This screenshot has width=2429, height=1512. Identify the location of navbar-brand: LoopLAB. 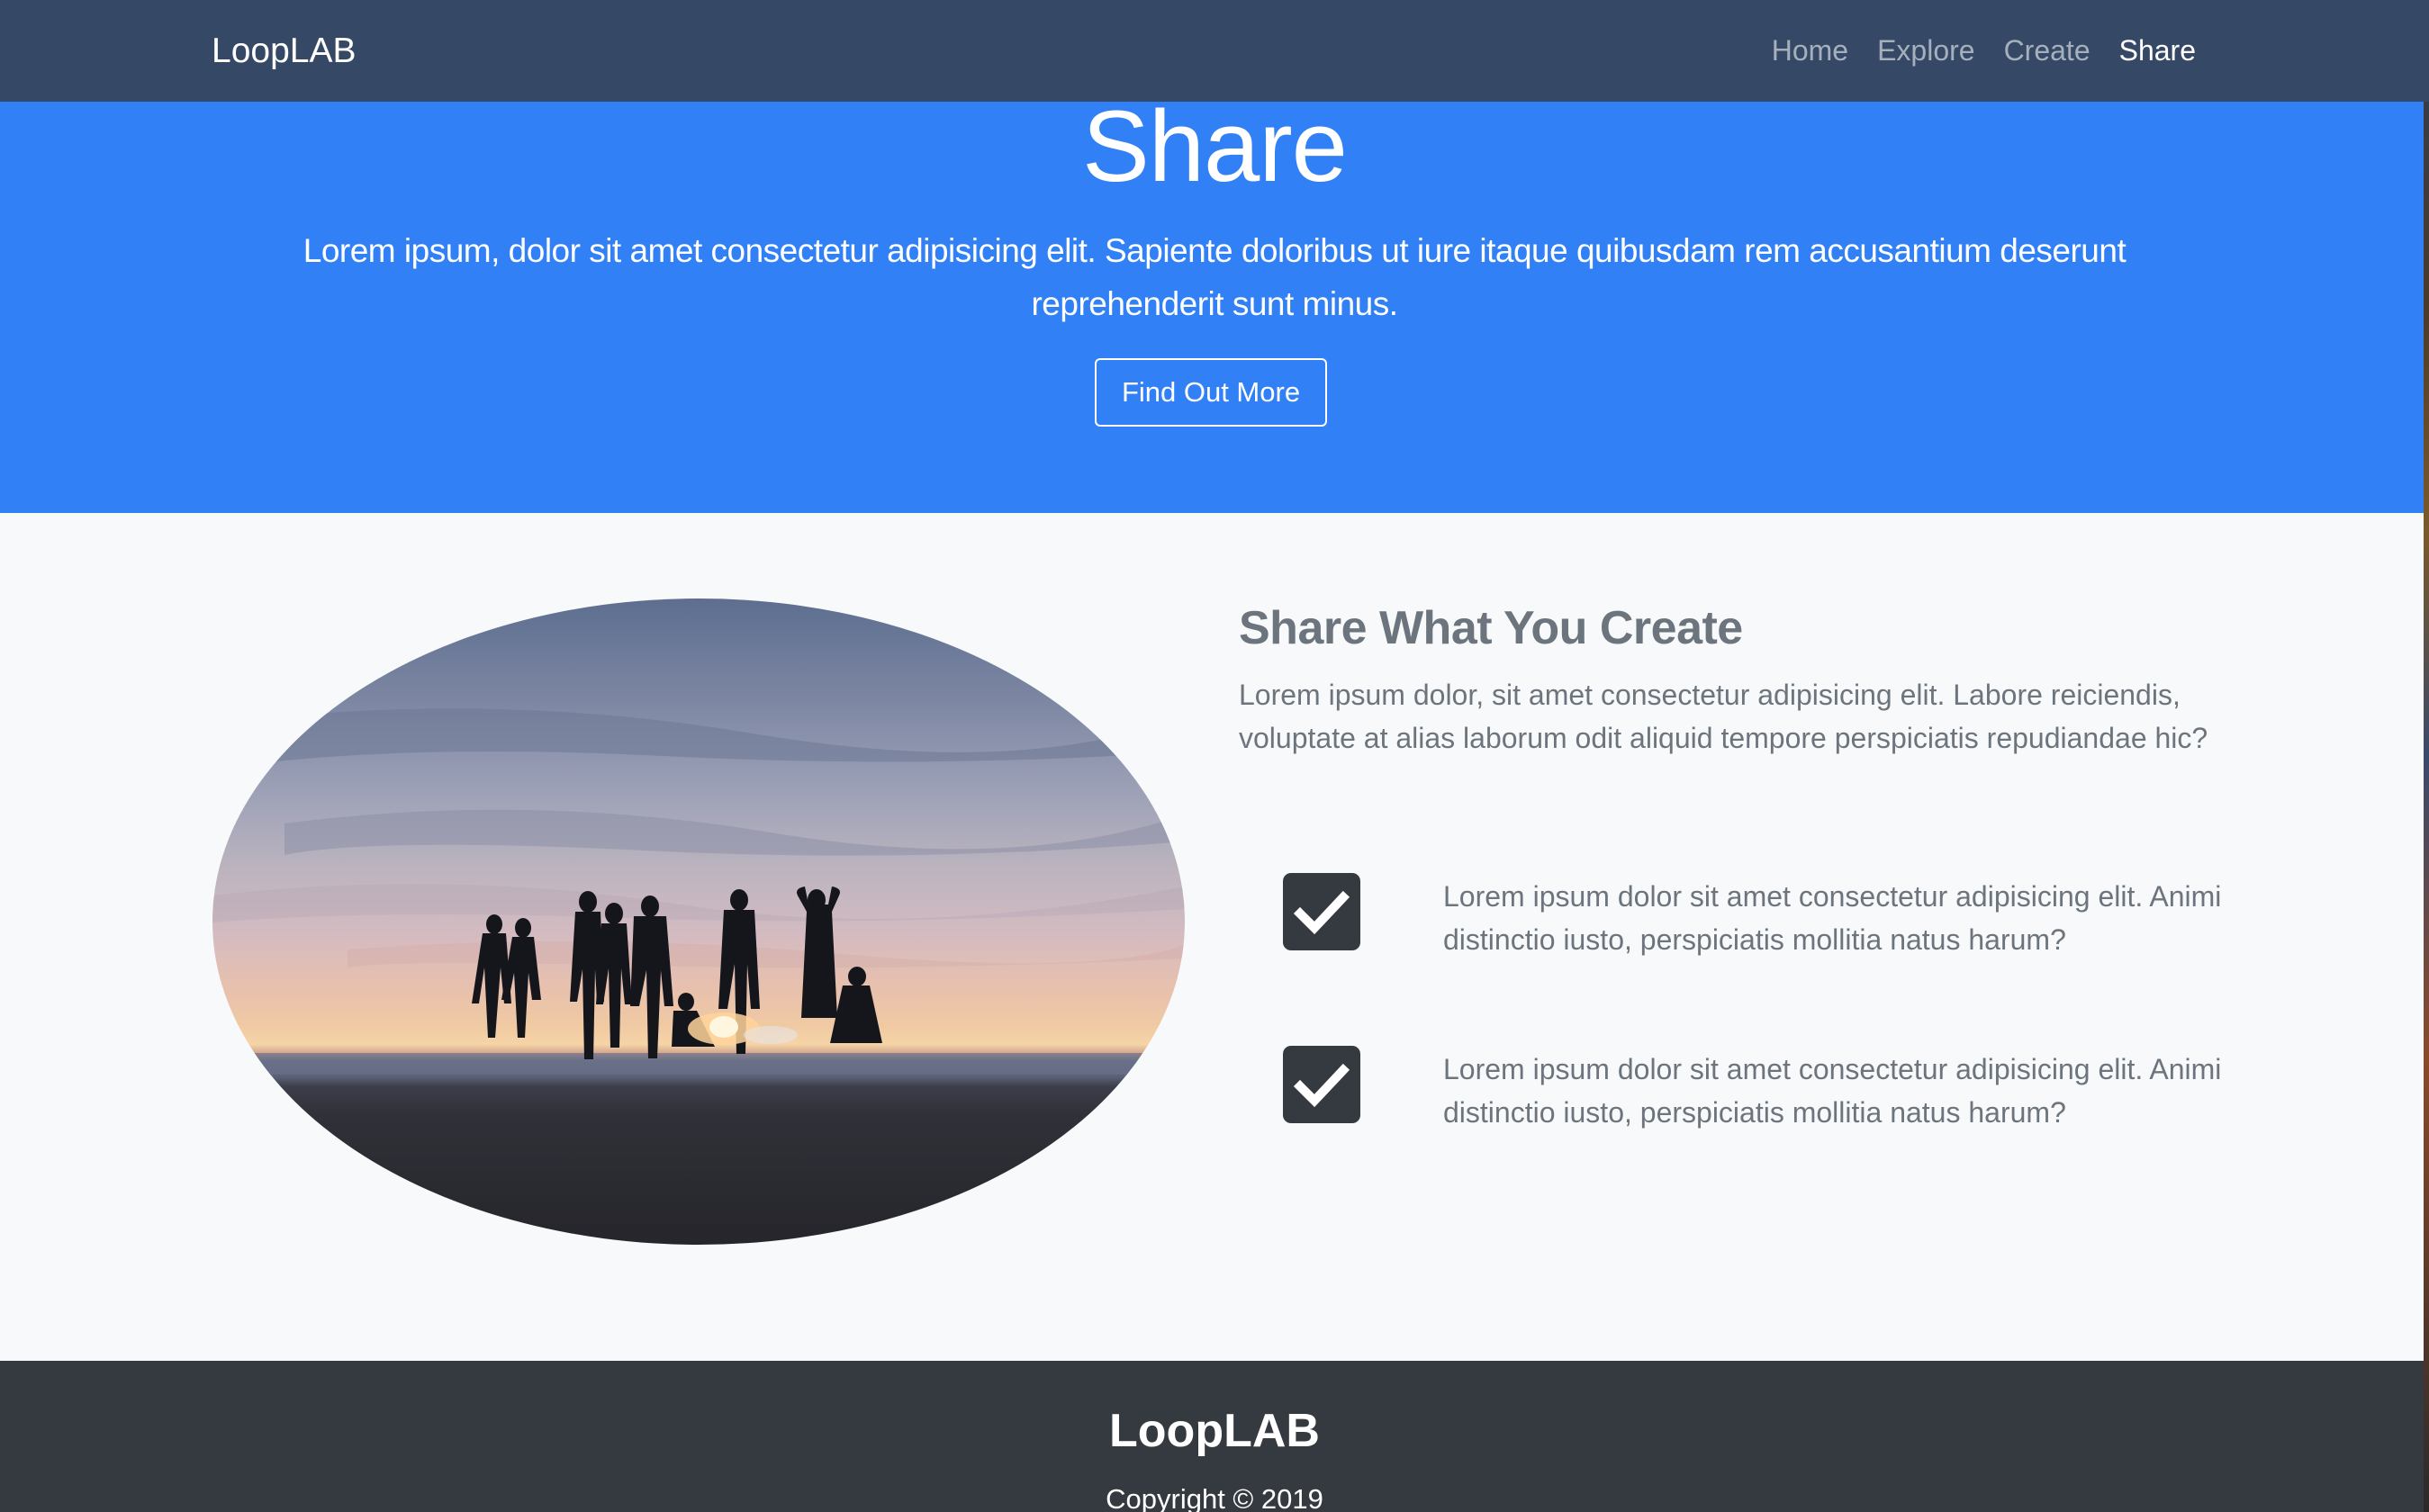
(284, 51).